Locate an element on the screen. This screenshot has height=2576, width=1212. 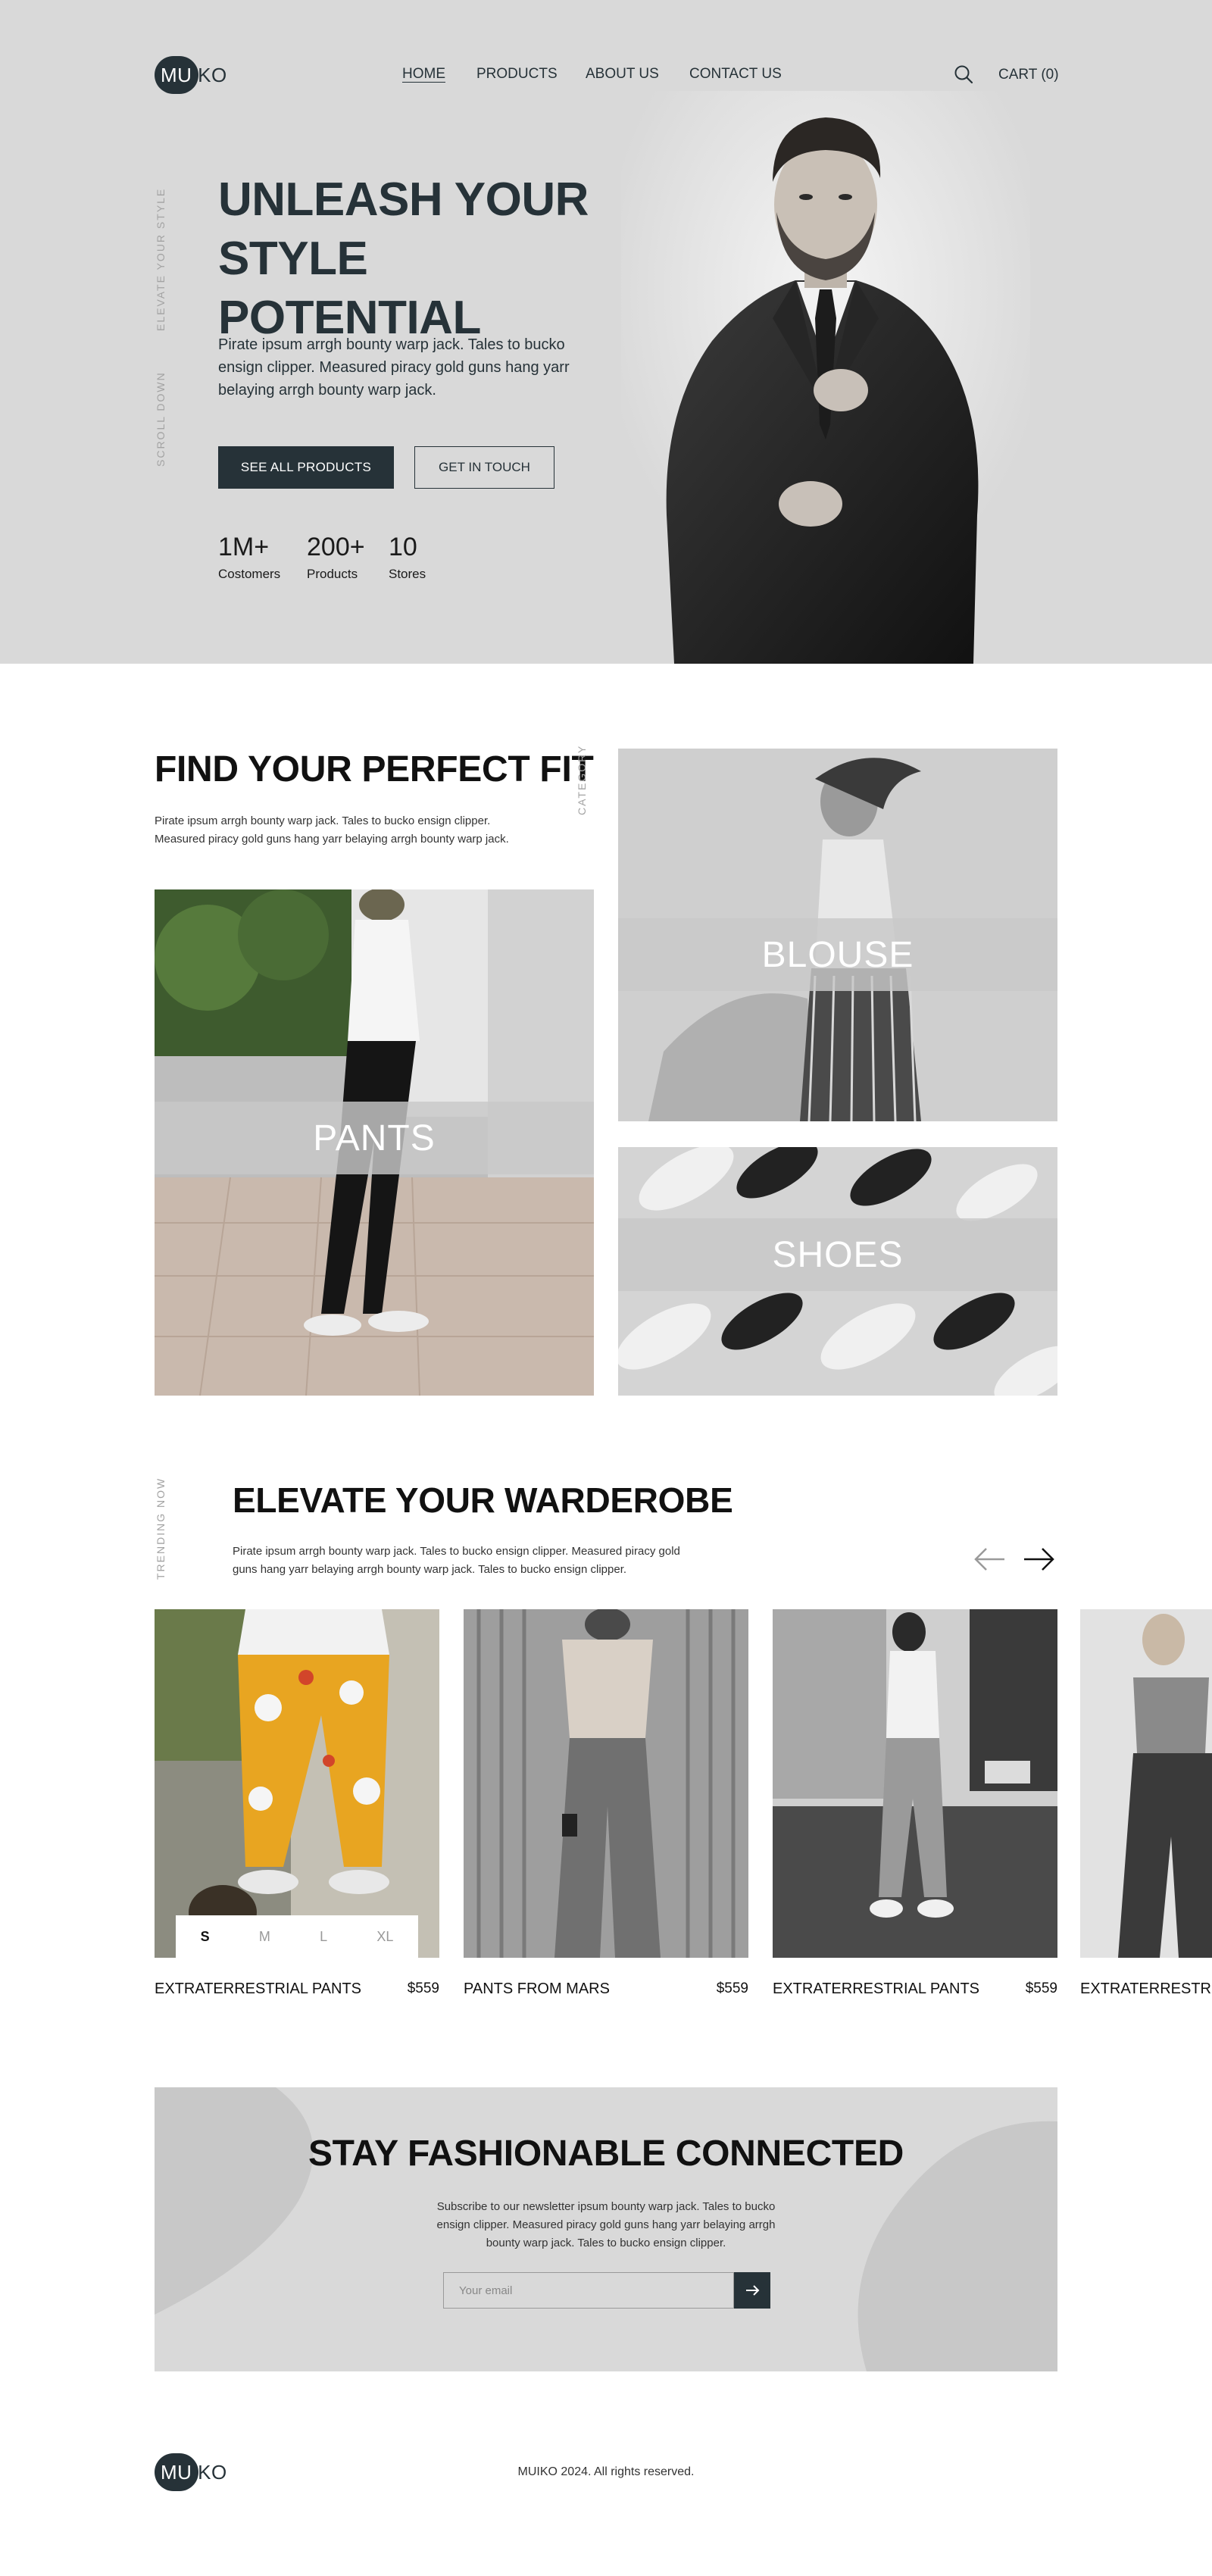
category-label-blouse: BLOUSE is located at coordinates (837, 955).